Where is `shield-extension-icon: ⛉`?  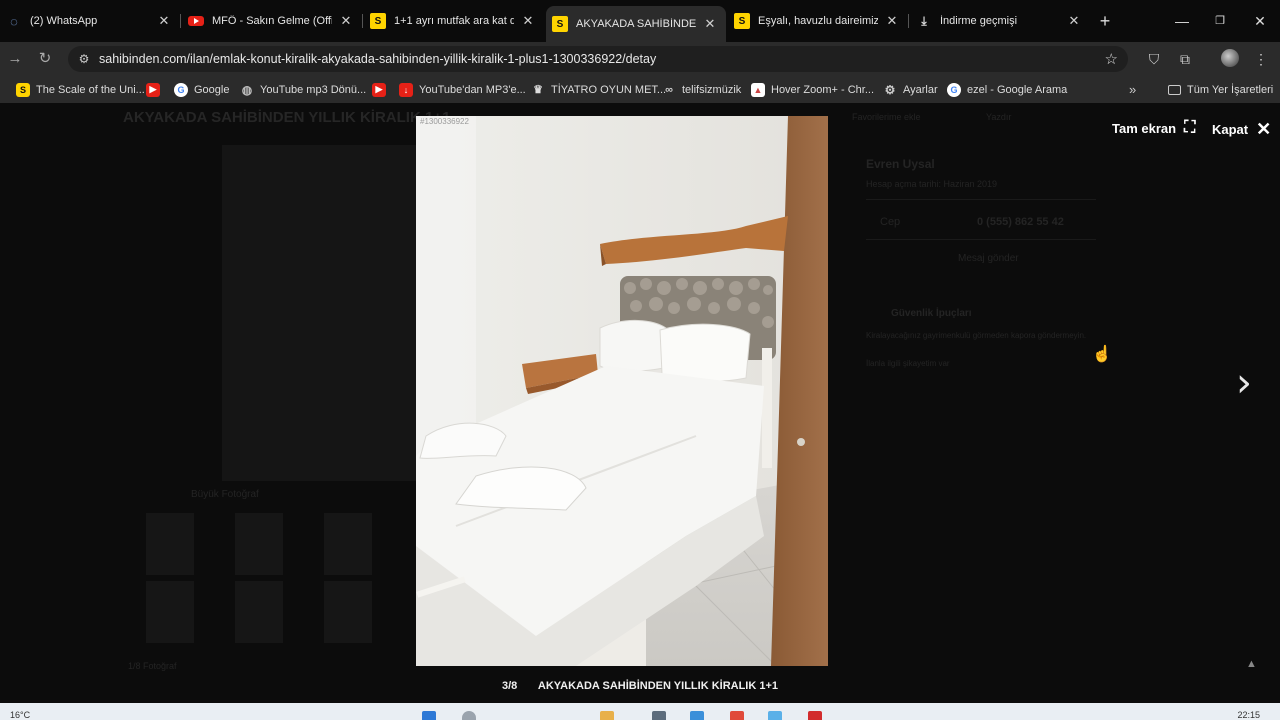 shield-extension-icon: ⛉ is located at coordinates (1154, 59).